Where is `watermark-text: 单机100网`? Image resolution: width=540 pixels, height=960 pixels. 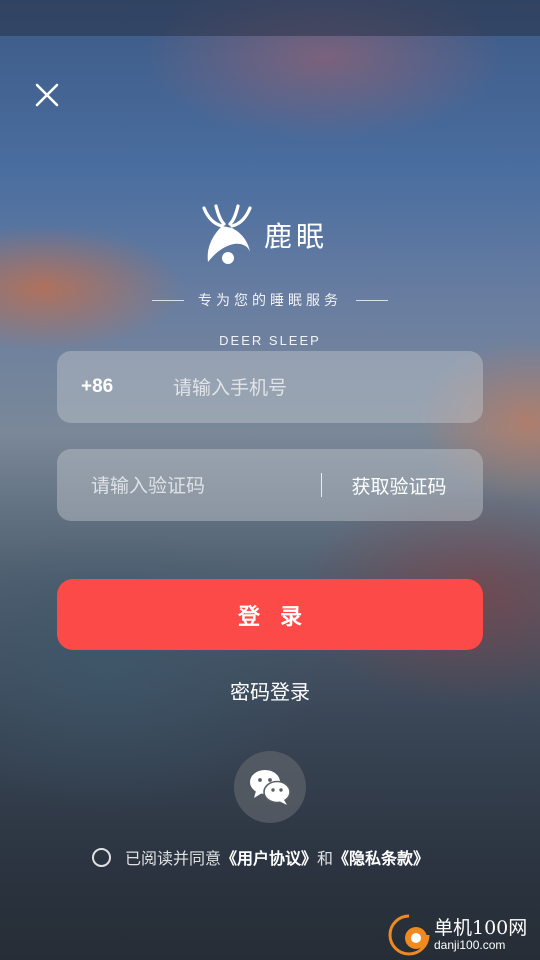 watermark-text: 单机100网 is located at coordinates (481, 927).